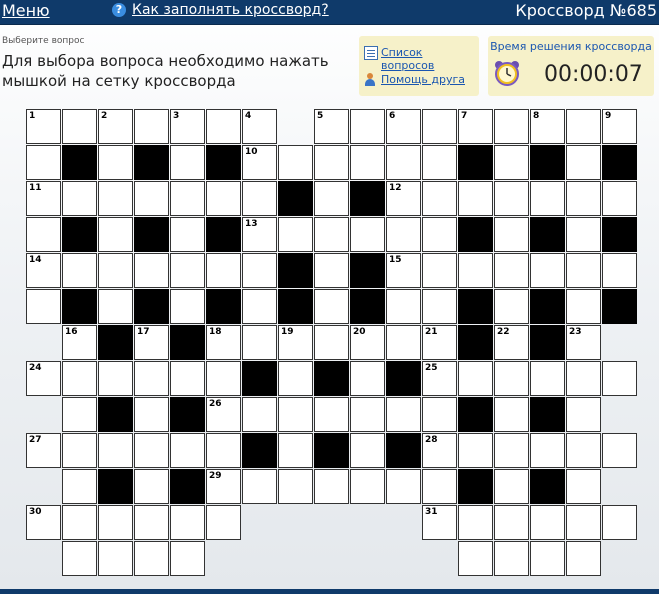 The width and height of the screenshot is (659, 594). I want to click on grid-cell: 10, so click(259, 162).